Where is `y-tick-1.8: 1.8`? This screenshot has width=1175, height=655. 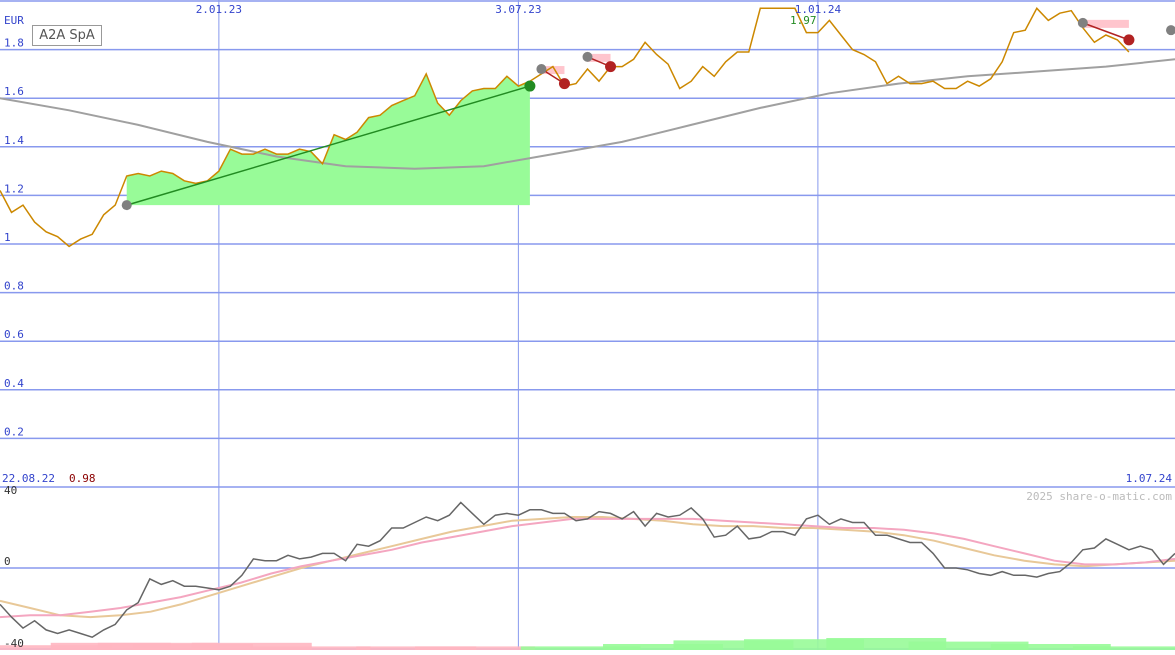
y-tick-1.8: 1.8 is located at coordinates (14, 43).